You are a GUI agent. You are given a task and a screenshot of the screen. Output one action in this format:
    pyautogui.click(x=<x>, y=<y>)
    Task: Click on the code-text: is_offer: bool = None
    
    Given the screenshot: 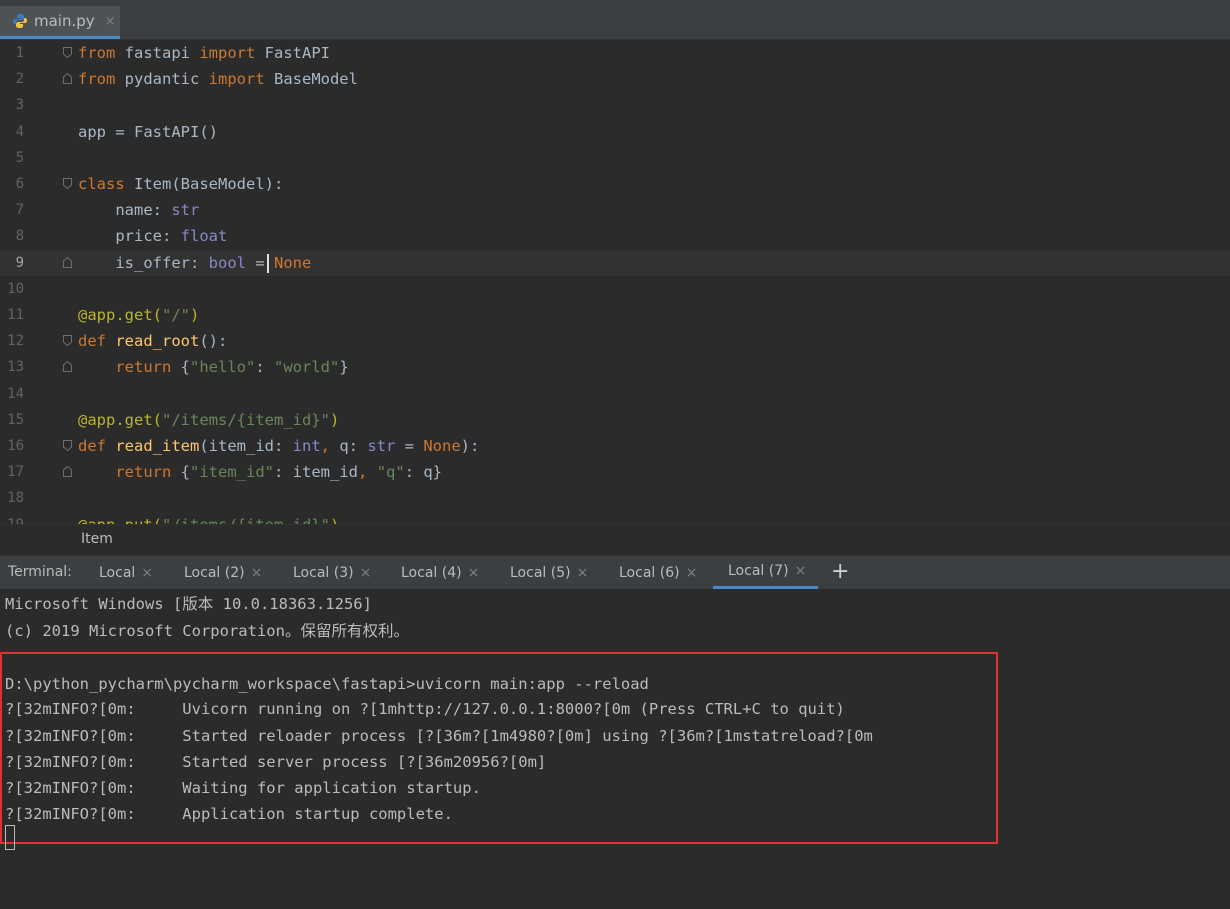 What is the action you would take?
    pyautogui.click(x=194, y=263)
    